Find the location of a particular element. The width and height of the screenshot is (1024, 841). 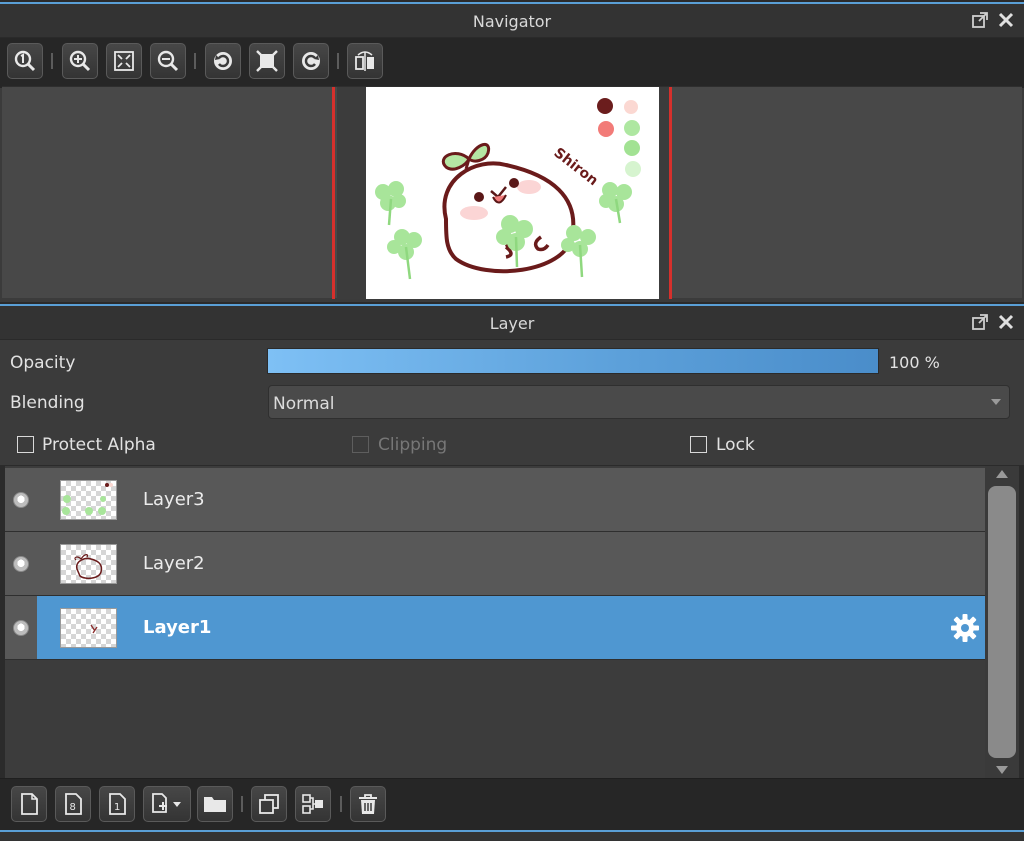

panel-bottom-edge is located at coordinates (512, 835).